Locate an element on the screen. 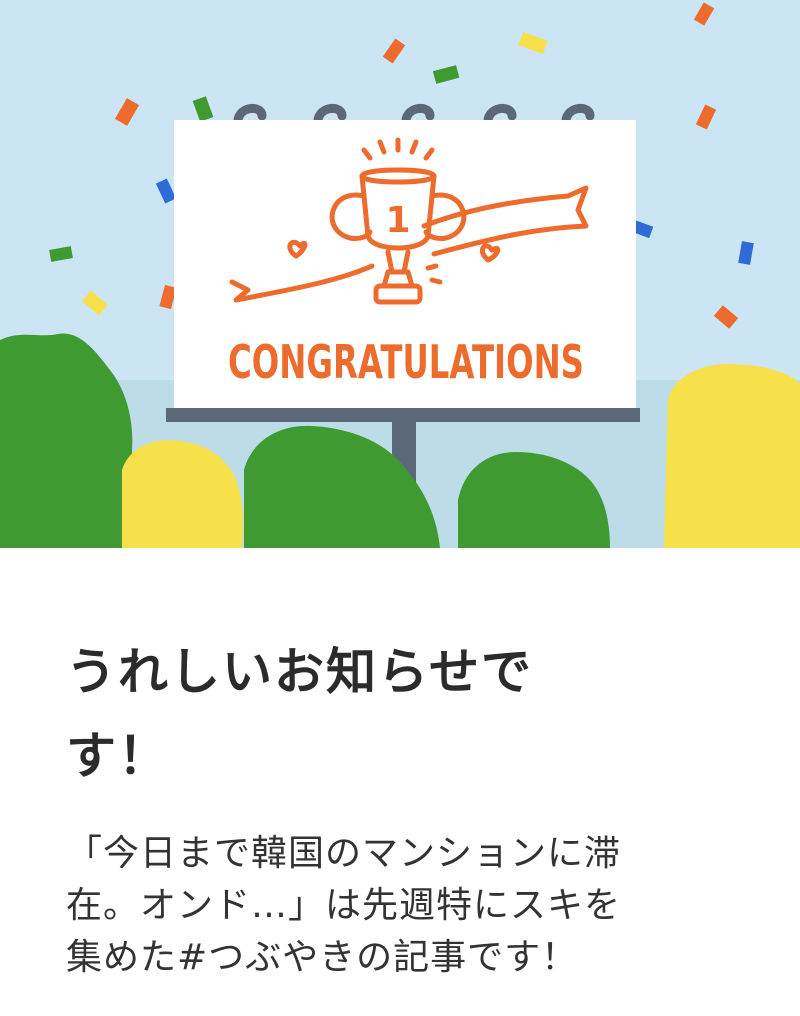  notice-title: うれしいお知らせで す！ is located at coordinates (411, 714).